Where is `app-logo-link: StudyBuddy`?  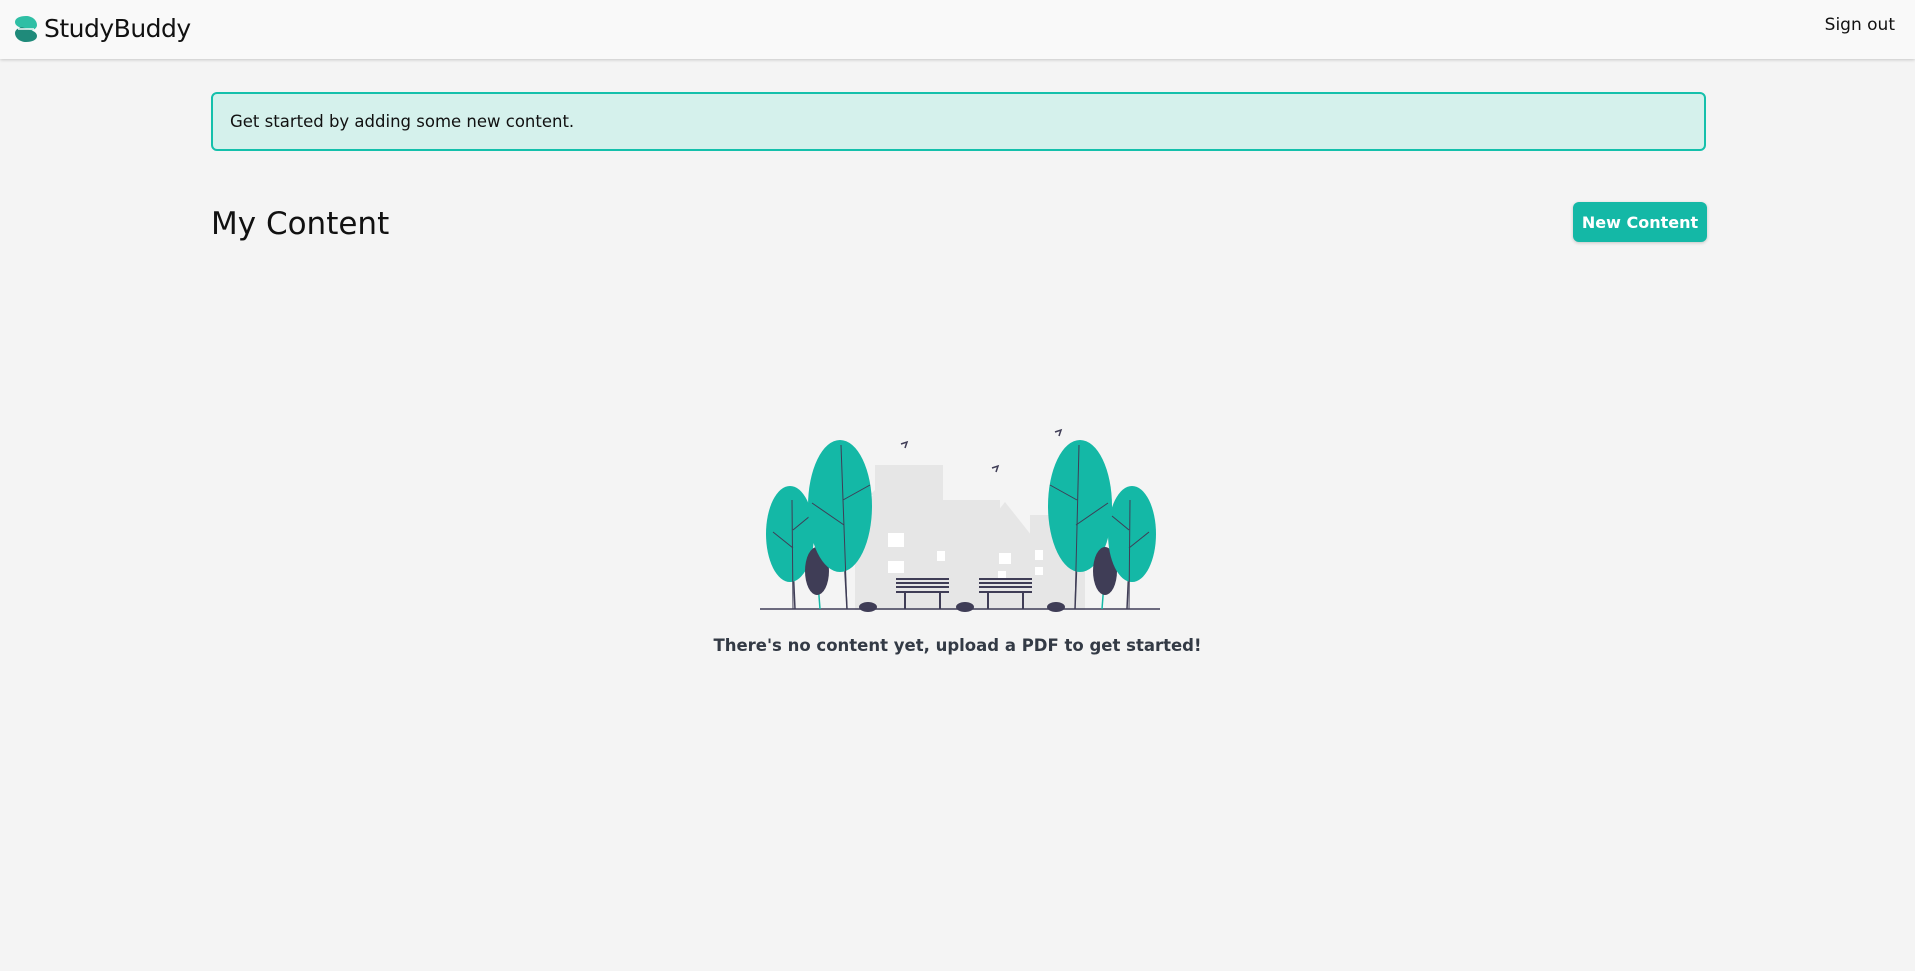
app-logo-link: StudyBuddy is located at coordinates (102, 28).